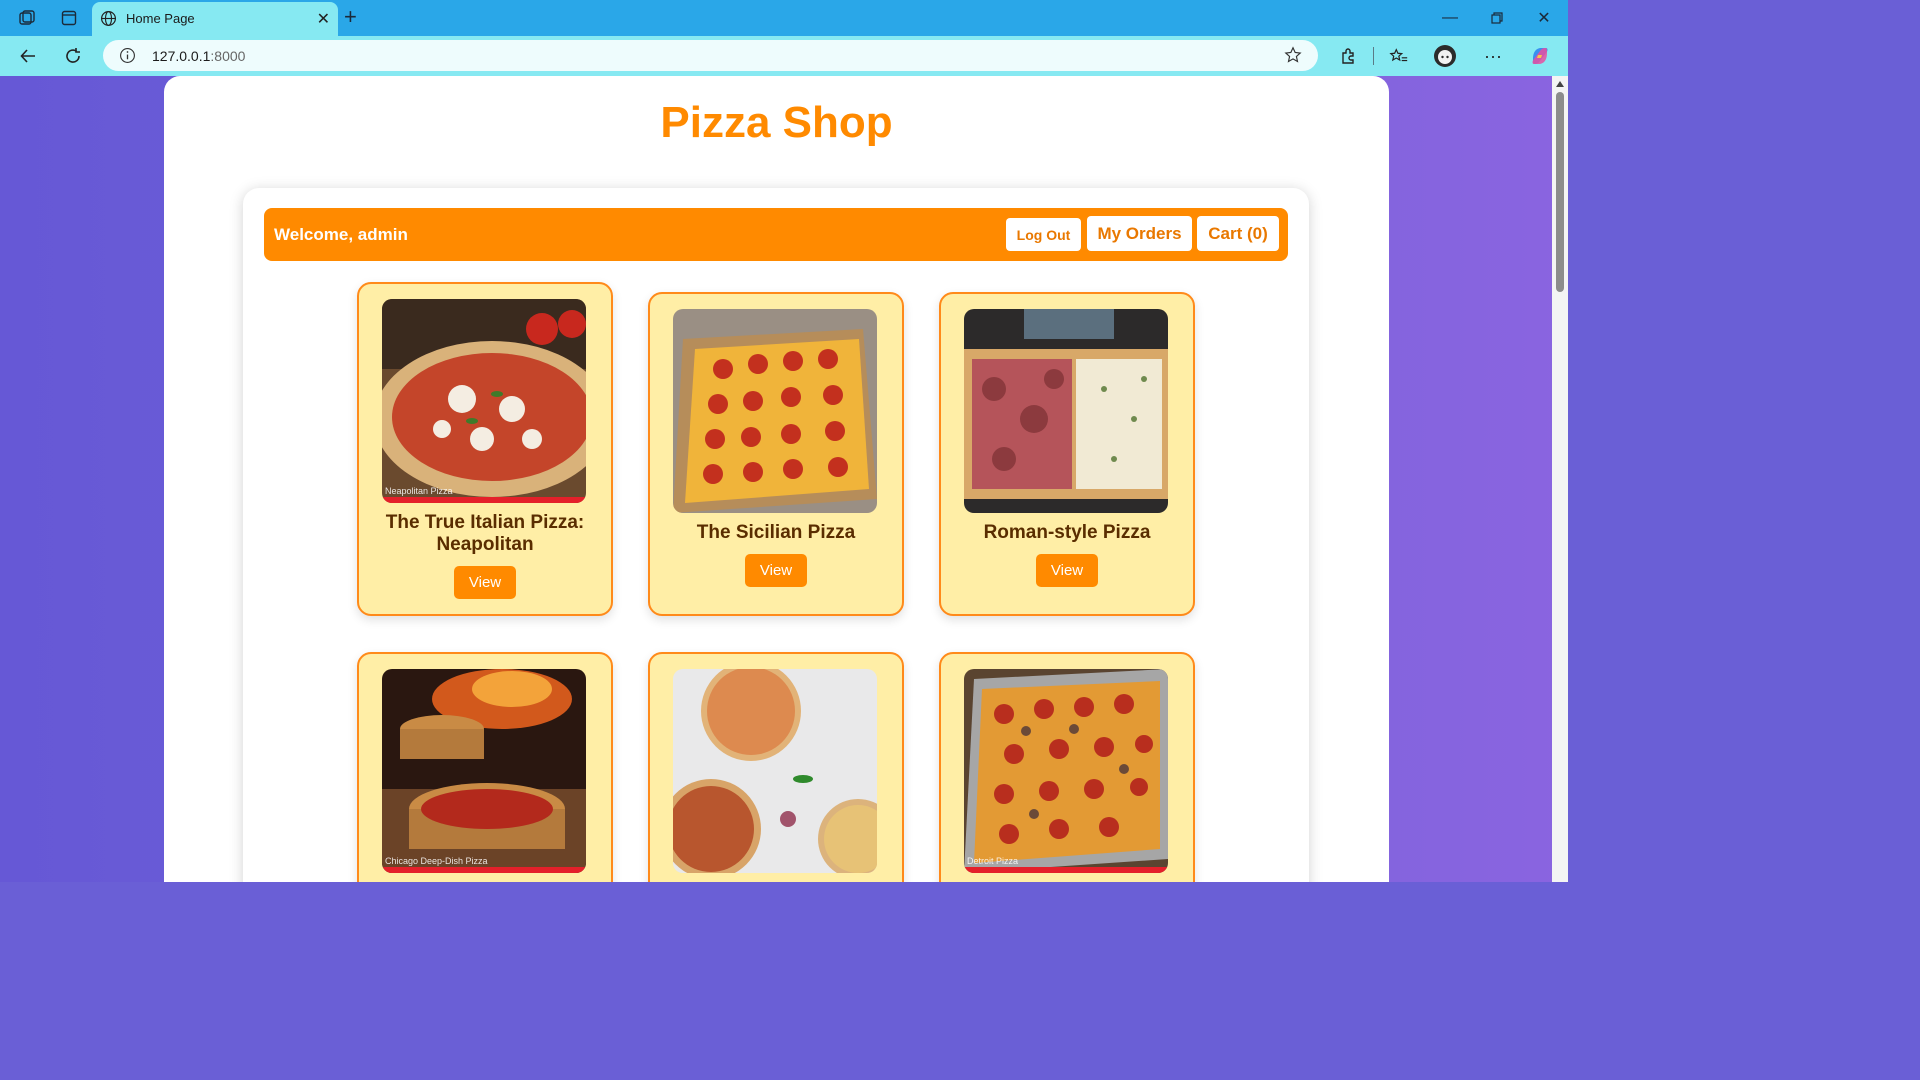  What do you see at coordinates (484, 771) in the screenshot?
I see `product-image: Chicago Deep-Dish Pizza` at bounding box center [484, 771].